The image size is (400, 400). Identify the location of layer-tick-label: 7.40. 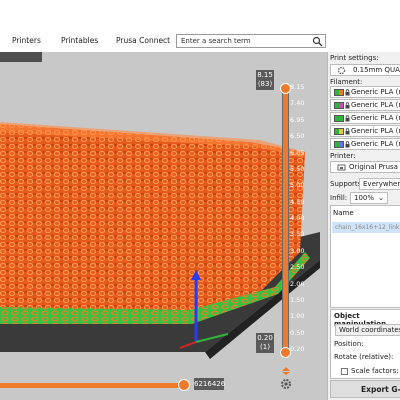
(297, 103).